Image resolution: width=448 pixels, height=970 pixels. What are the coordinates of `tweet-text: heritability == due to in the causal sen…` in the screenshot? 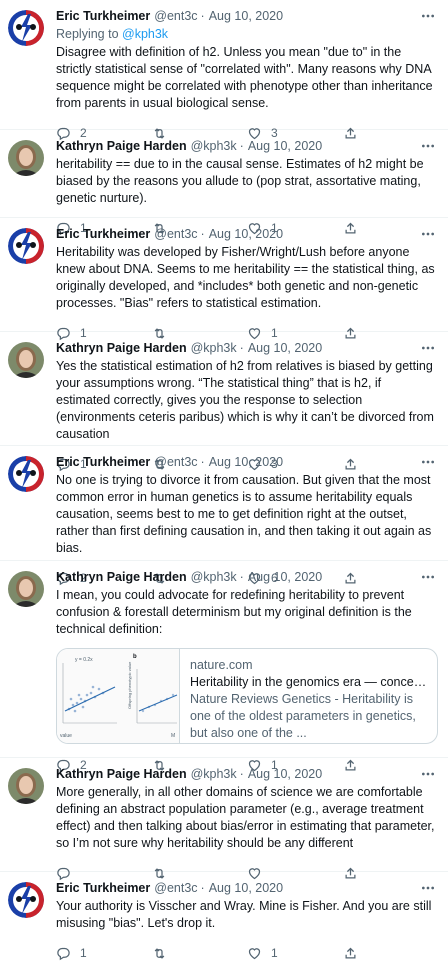 It's located at (242, 181).